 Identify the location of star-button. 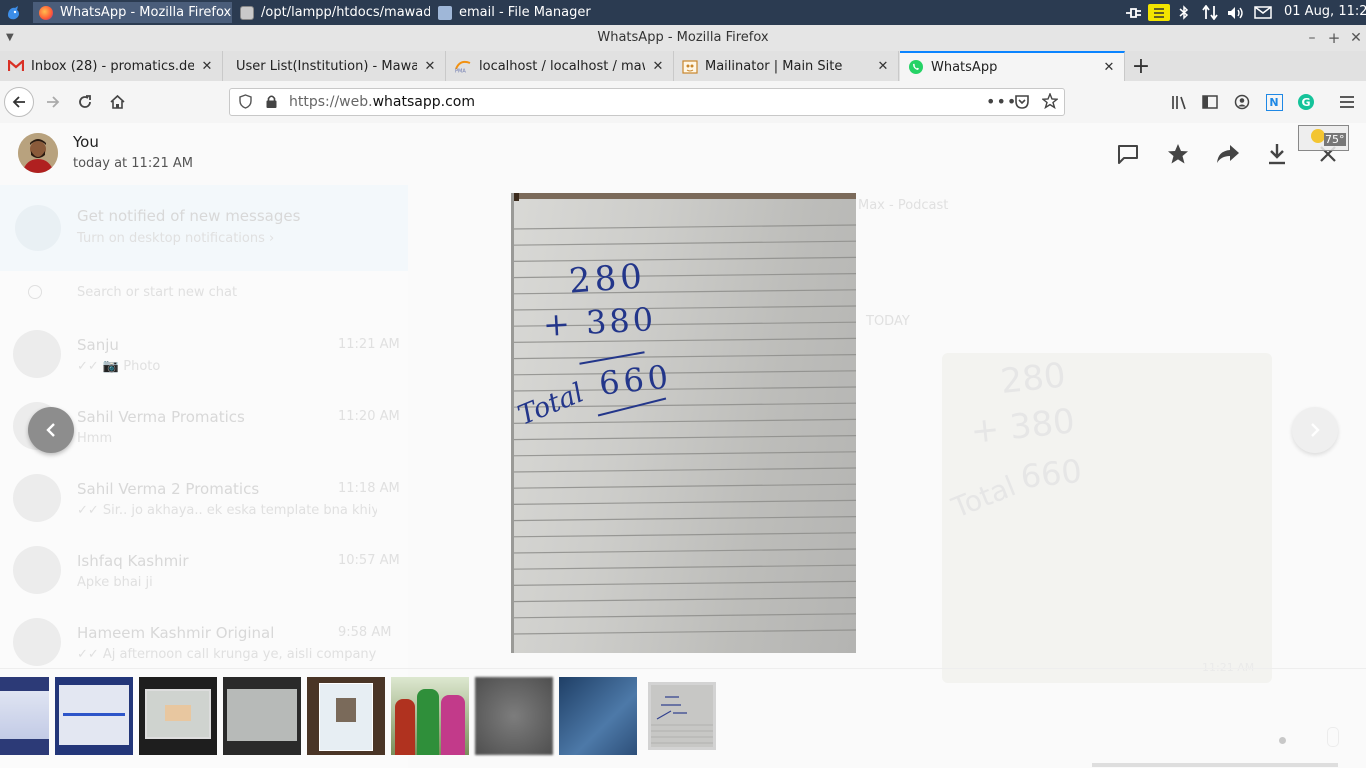
(1178, 154).